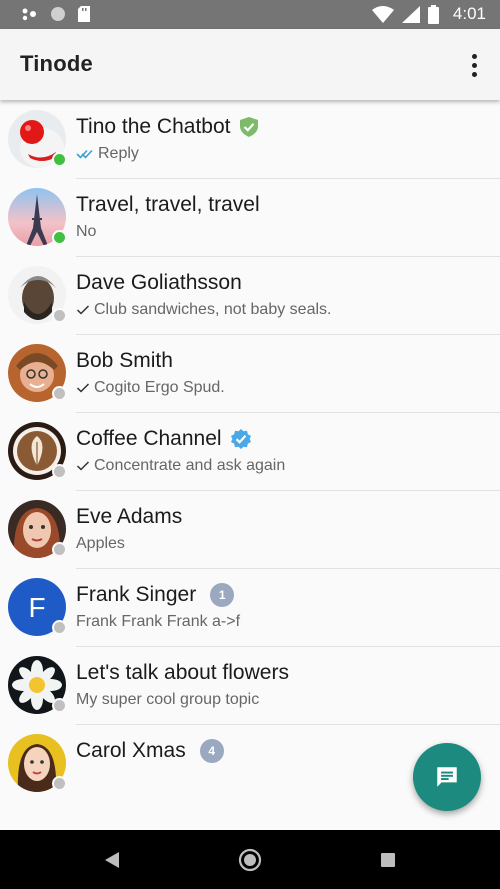 The width and height of the screenshot is (500, 889). I want to click on contact-name: Coffee Channel, so click(149, 438).